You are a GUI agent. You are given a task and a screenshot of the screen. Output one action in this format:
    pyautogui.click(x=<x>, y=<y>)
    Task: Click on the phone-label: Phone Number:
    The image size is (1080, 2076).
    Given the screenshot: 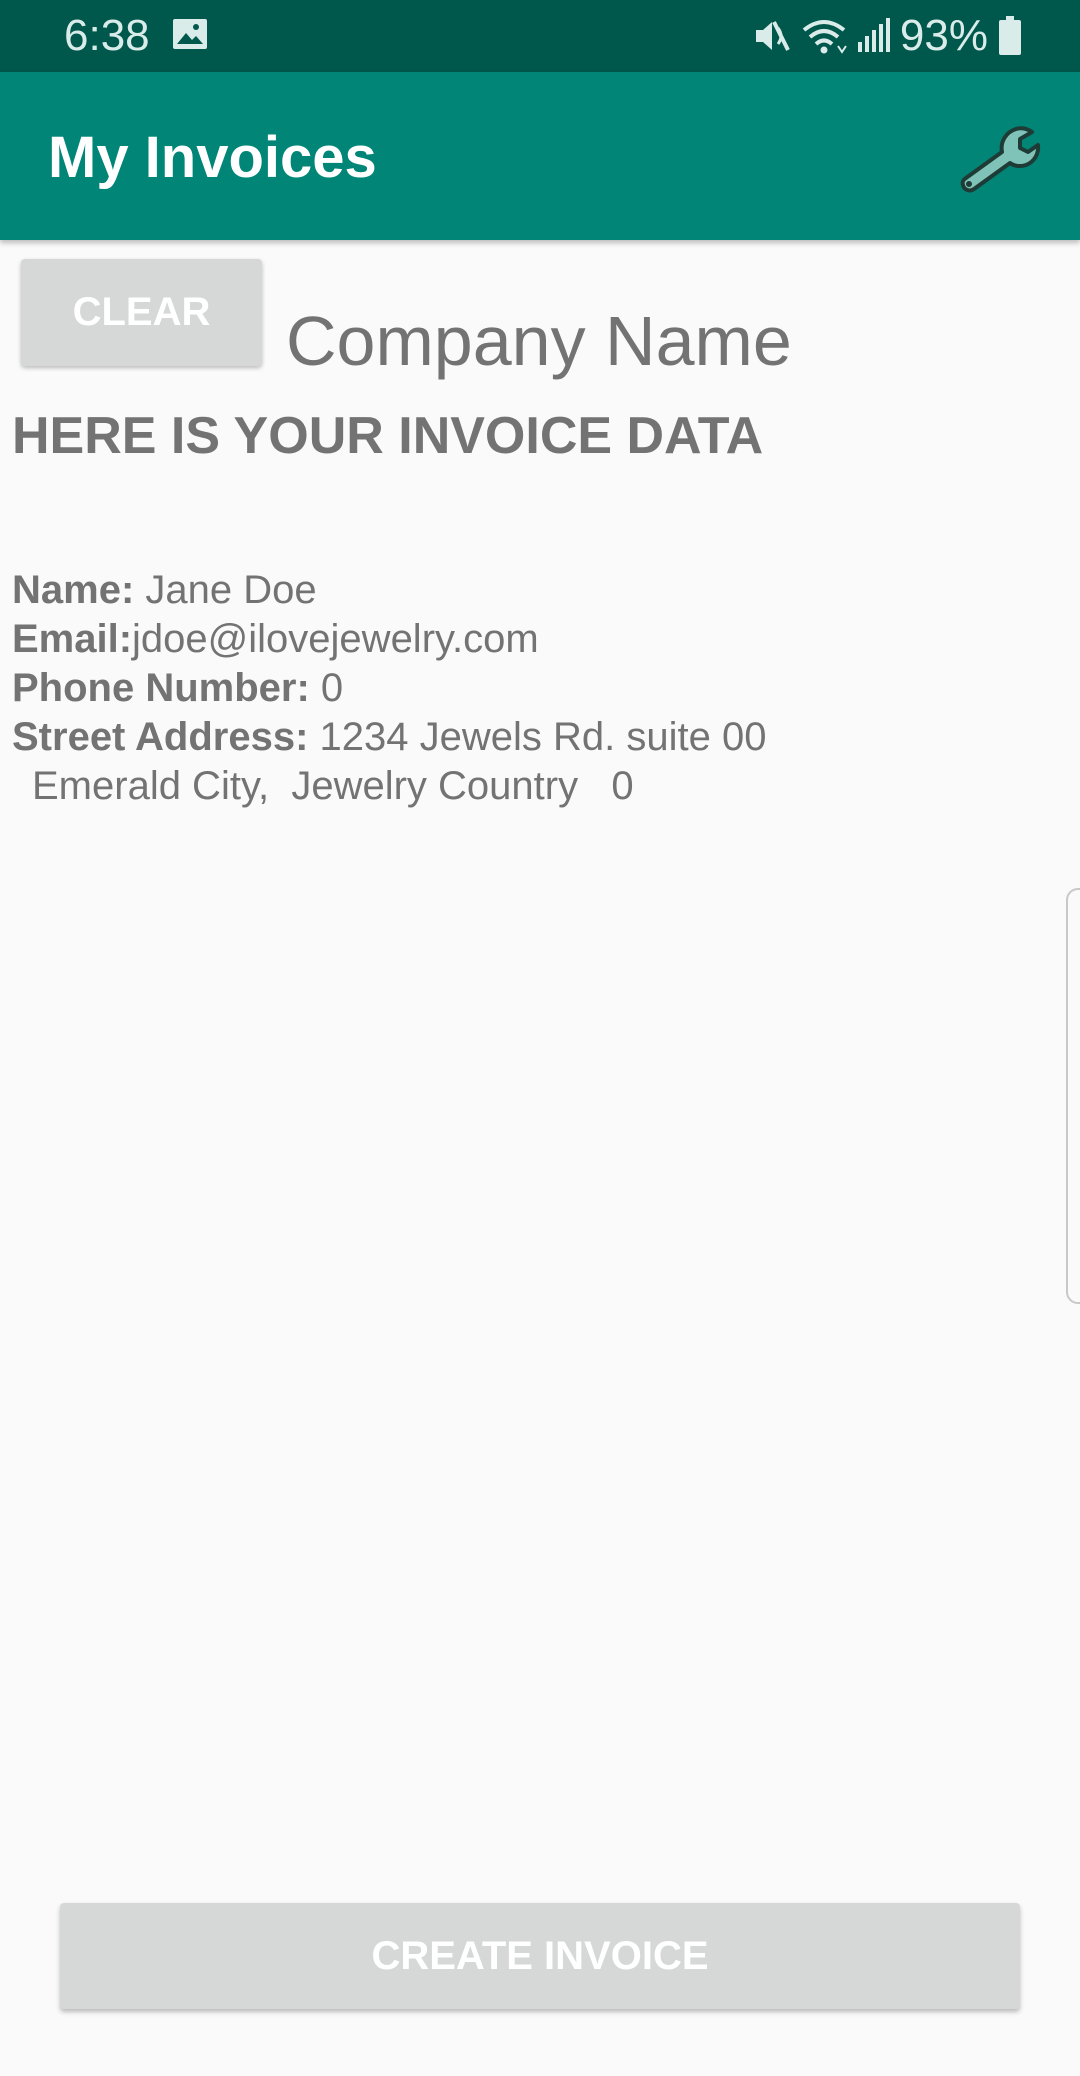 What is the action you would take?
    pyautogui.click(x=161, y=688)
    